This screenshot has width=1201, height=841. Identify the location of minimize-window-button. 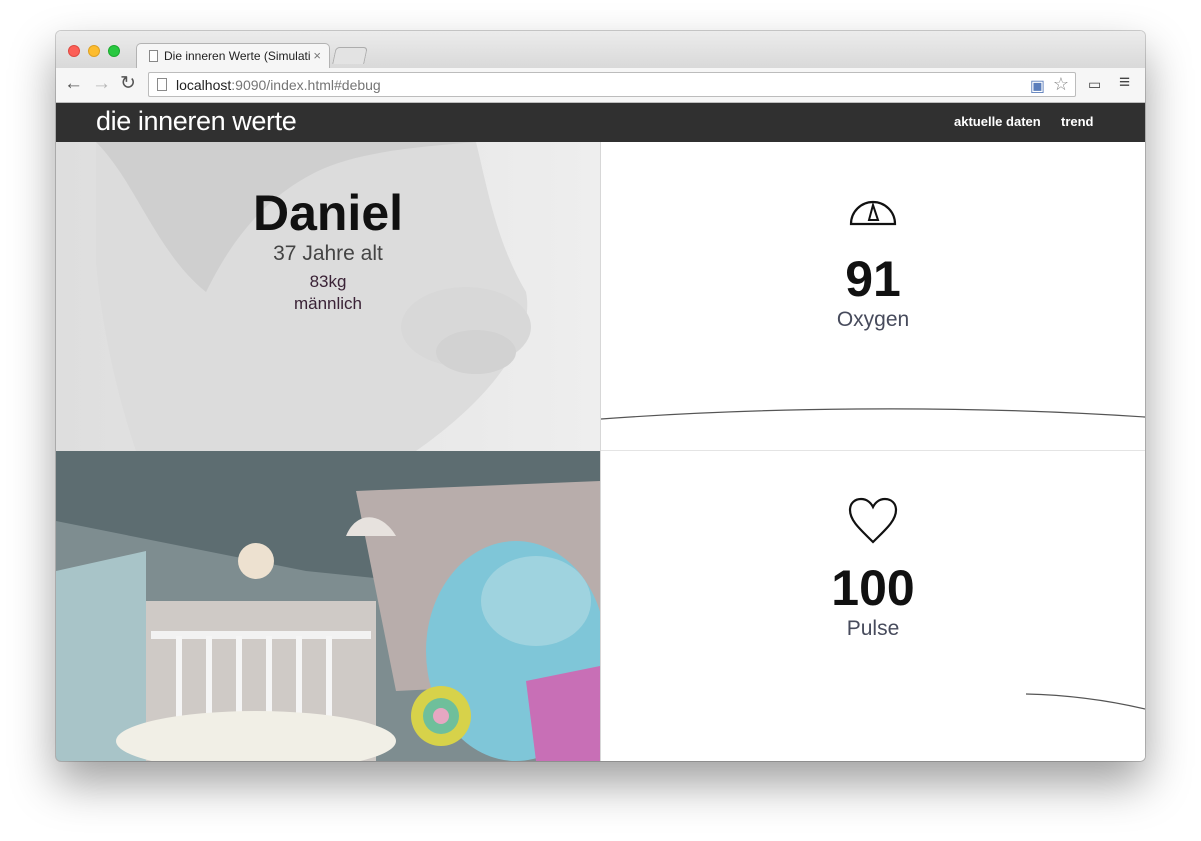
(94, 51).